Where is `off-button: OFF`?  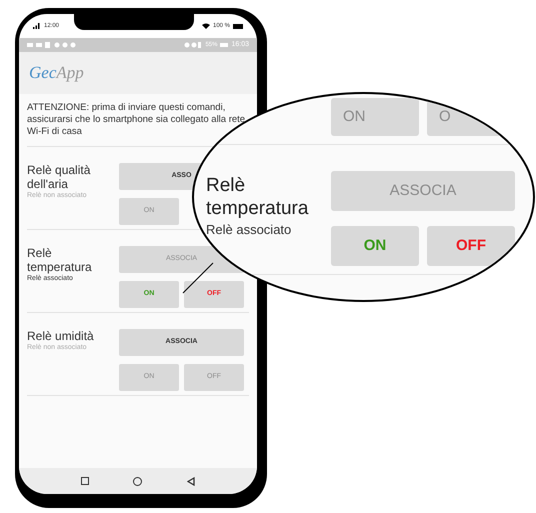
off-button: OFF is located at coordinates (471, 246).